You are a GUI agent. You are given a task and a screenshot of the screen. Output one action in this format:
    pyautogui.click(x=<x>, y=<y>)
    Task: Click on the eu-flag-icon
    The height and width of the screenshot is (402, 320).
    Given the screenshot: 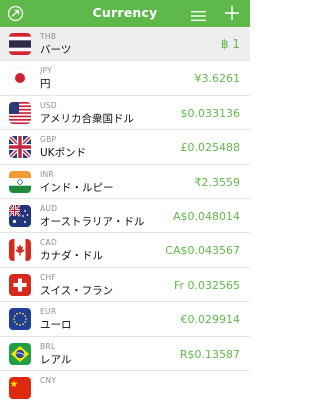 What is the action you would take?
    pyautogui.click(x=20, y=319)
    